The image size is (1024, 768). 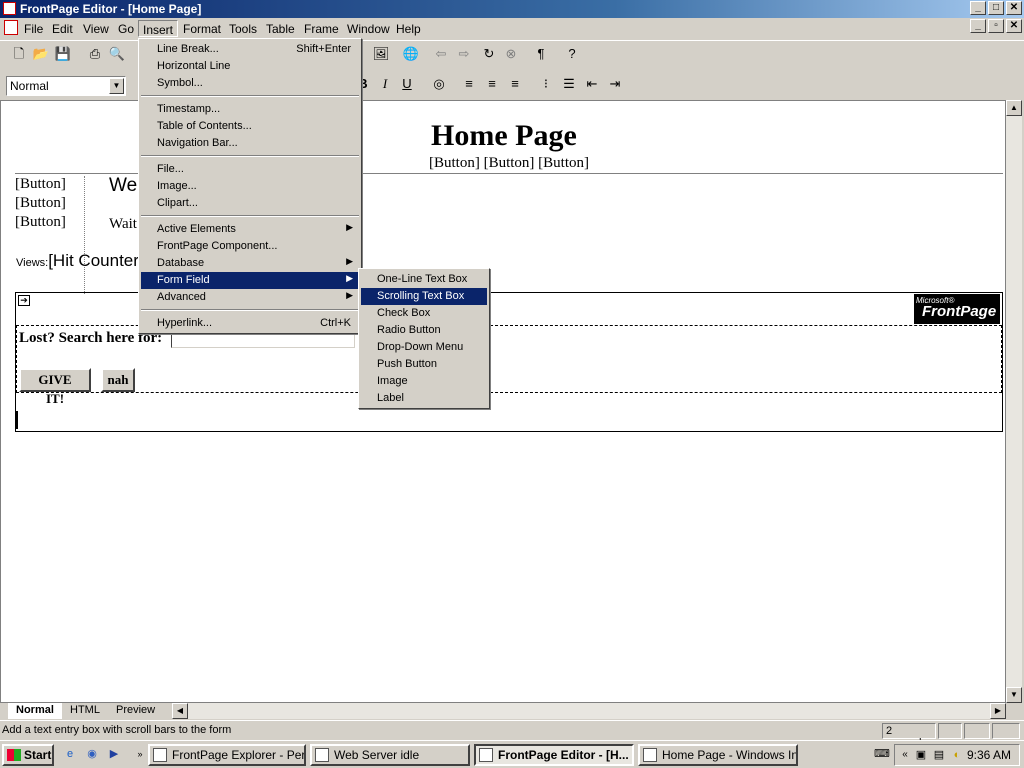 What do you see at coordinates (569, 84) in the screenshot?
I see `bulleted-list-icon: ☰` at bounding box center [569, 84].